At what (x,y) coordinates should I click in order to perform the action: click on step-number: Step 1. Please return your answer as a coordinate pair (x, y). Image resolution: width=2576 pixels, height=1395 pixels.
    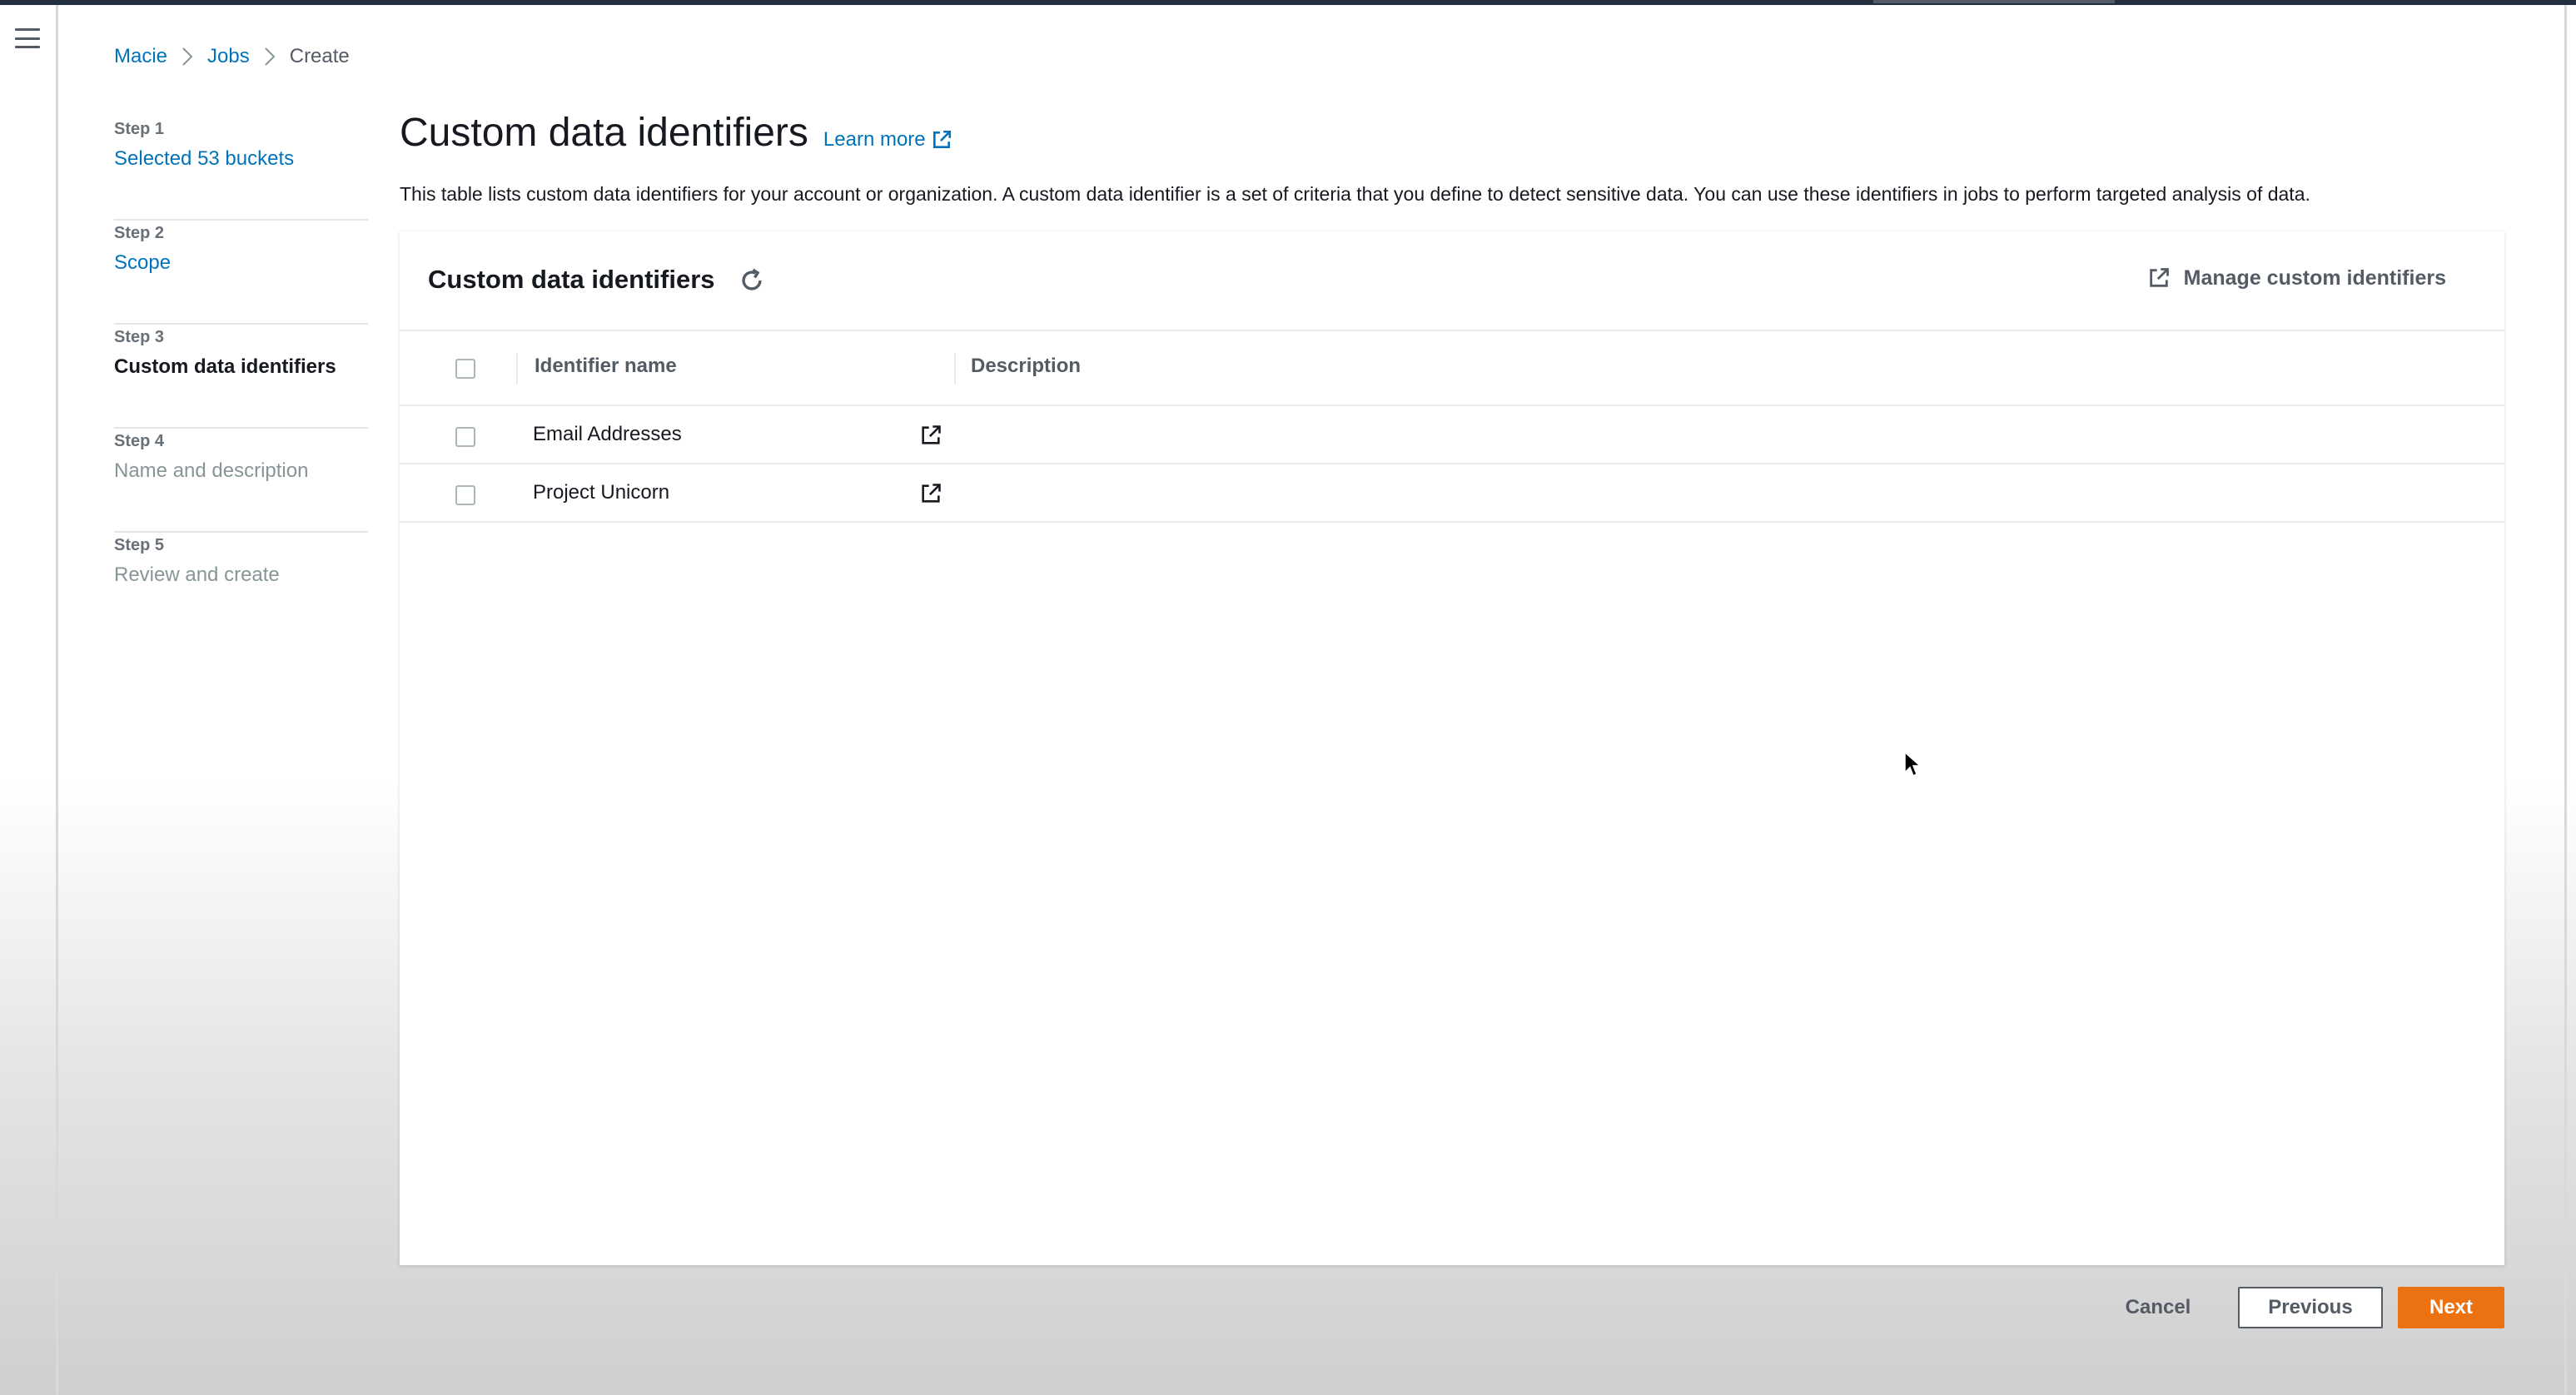
    Looking at the image, I should click on (139, 129).